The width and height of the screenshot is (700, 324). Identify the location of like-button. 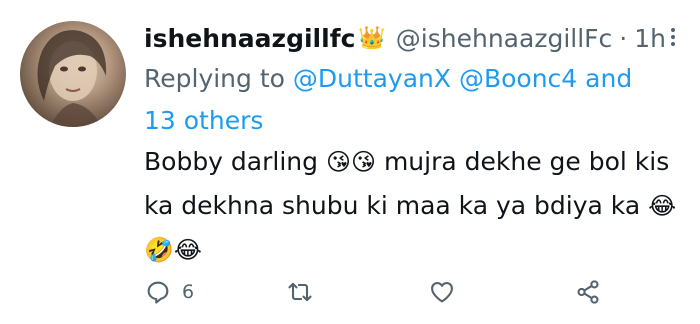
(447, 292).